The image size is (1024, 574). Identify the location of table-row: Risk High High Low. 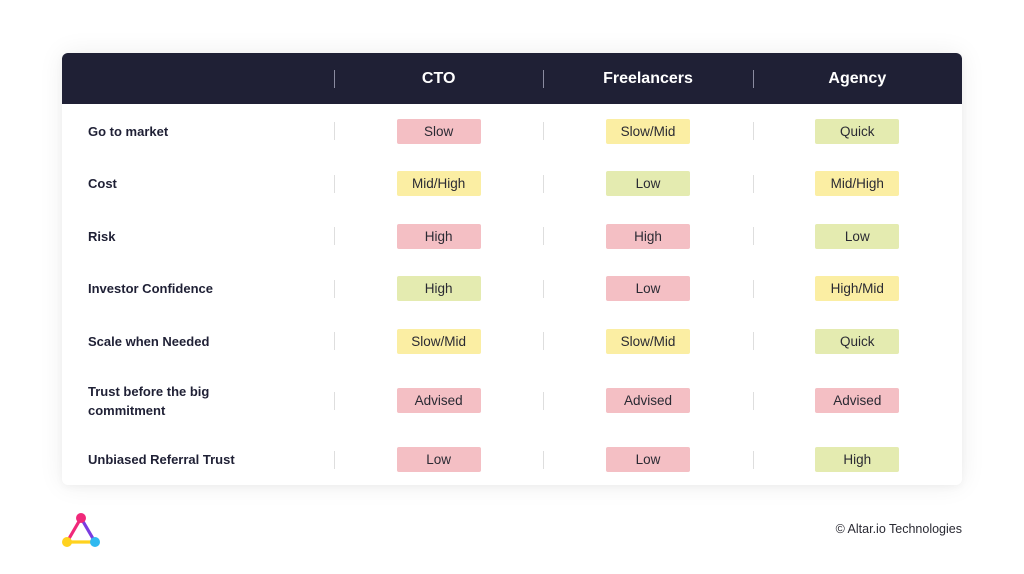
(512, 236).